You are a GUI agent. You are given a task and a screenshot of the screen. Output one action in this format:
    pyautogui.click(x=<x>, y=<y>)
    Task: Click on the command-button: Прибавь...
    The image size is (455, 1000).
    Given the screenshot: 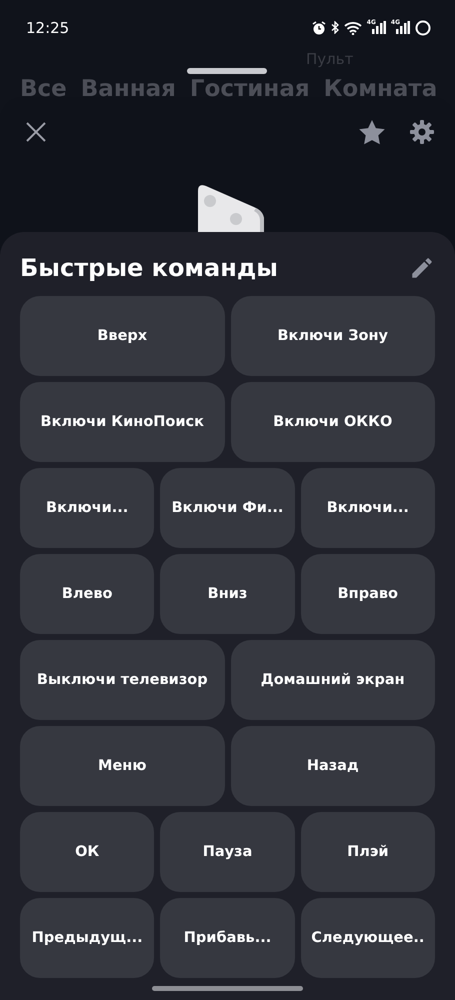 What is the action you would take?
    pyautogui.click(x=227, y=938)
    